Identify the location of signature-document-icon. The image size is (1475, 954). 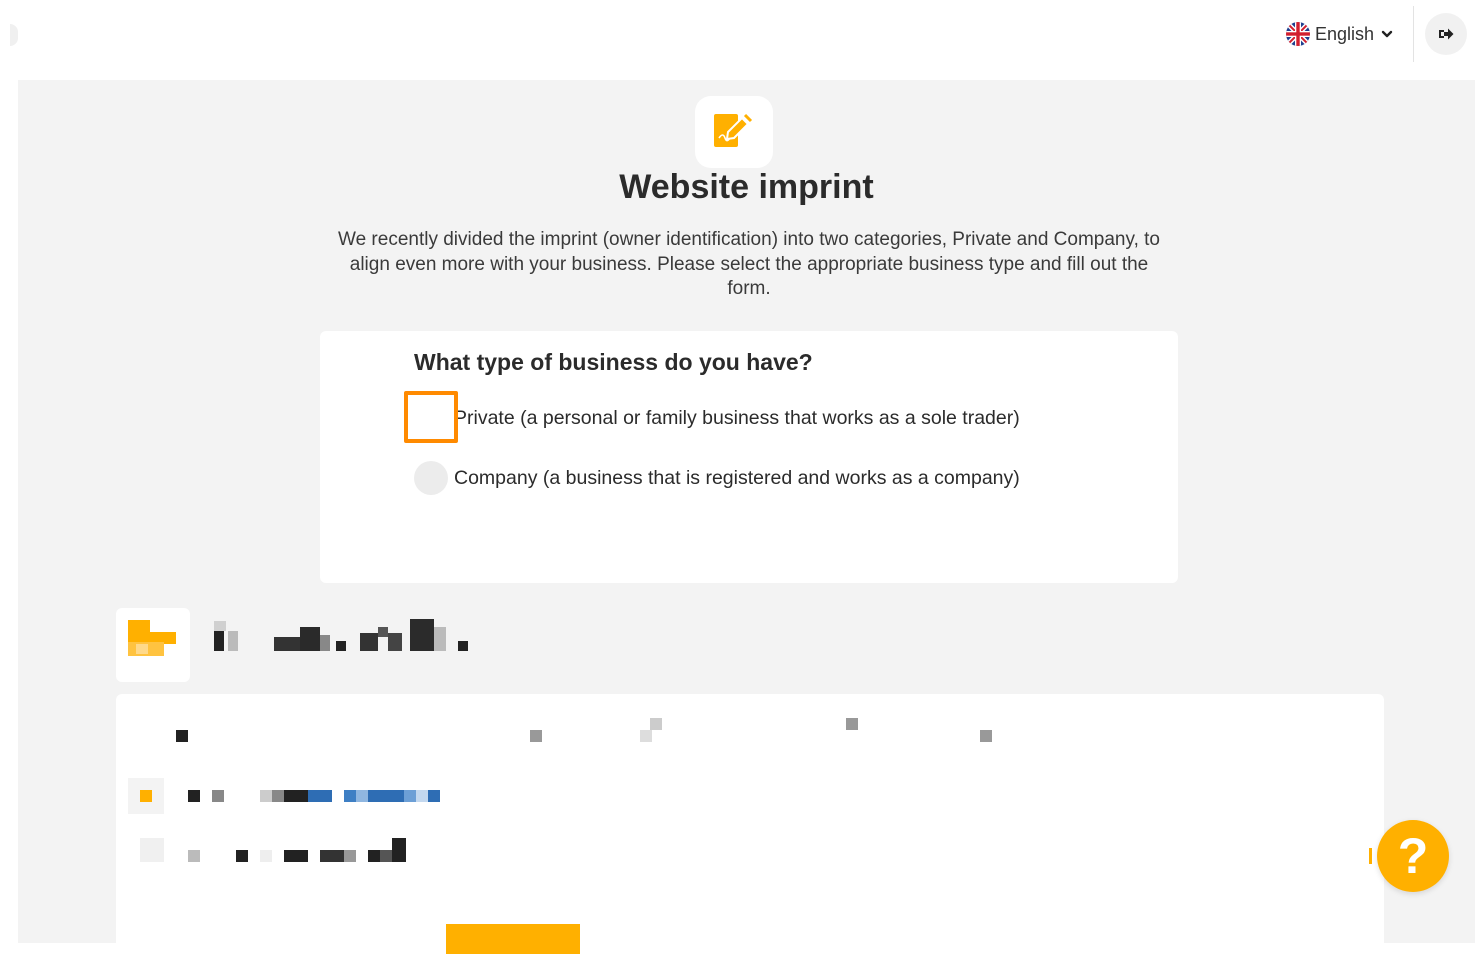
(734, 132).